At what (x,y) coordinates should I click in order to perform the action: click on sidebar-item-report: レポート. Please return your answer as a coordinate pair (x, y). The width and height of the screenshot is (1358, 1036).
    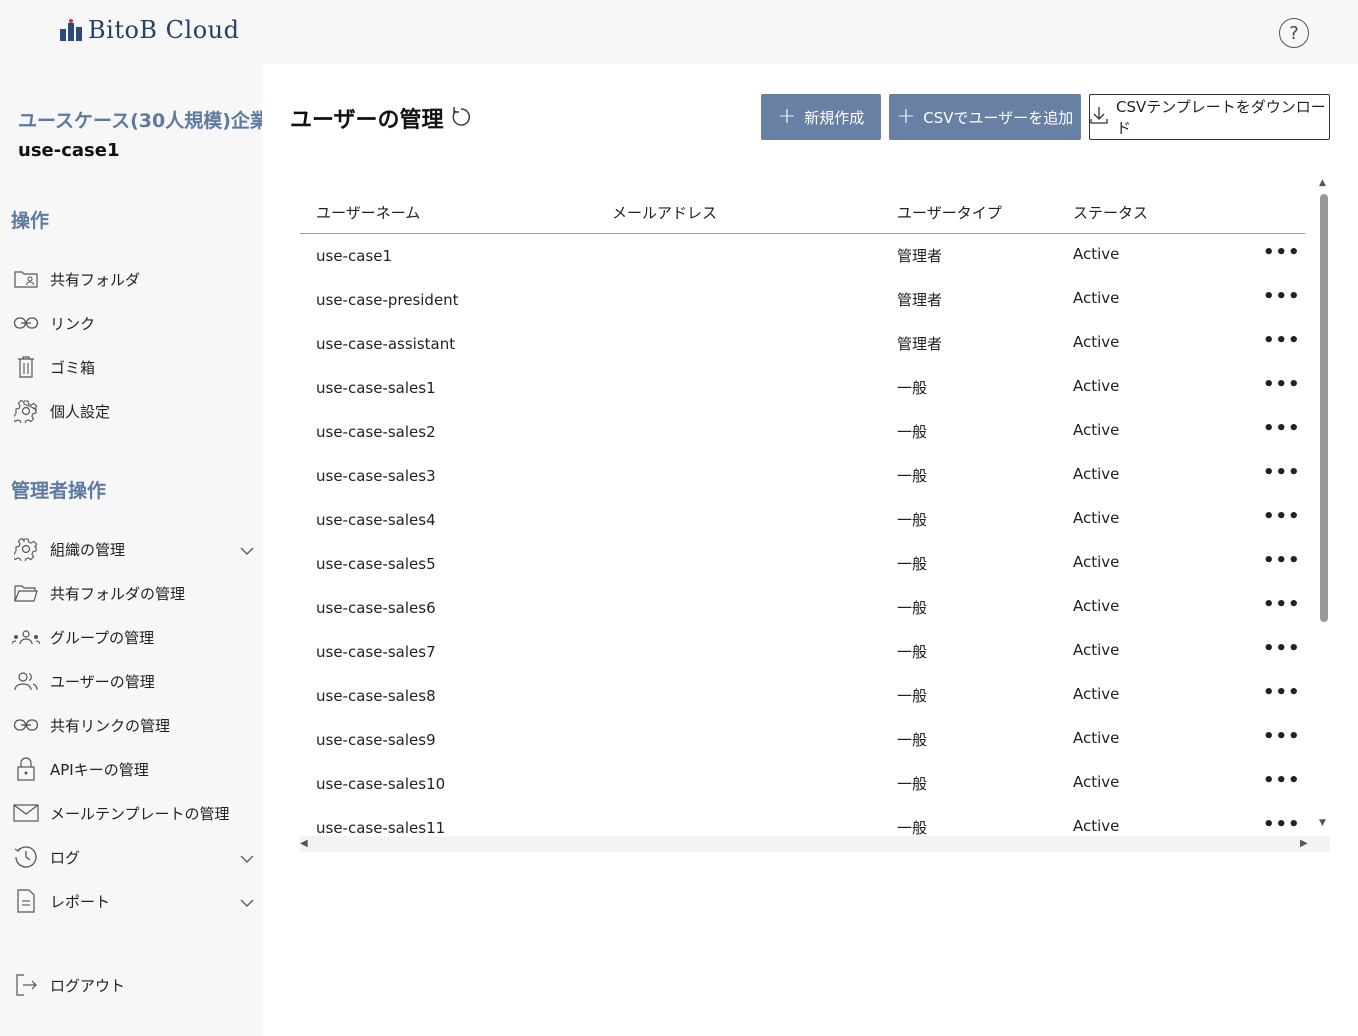
    Looking at the image, I should click on (134, 901).